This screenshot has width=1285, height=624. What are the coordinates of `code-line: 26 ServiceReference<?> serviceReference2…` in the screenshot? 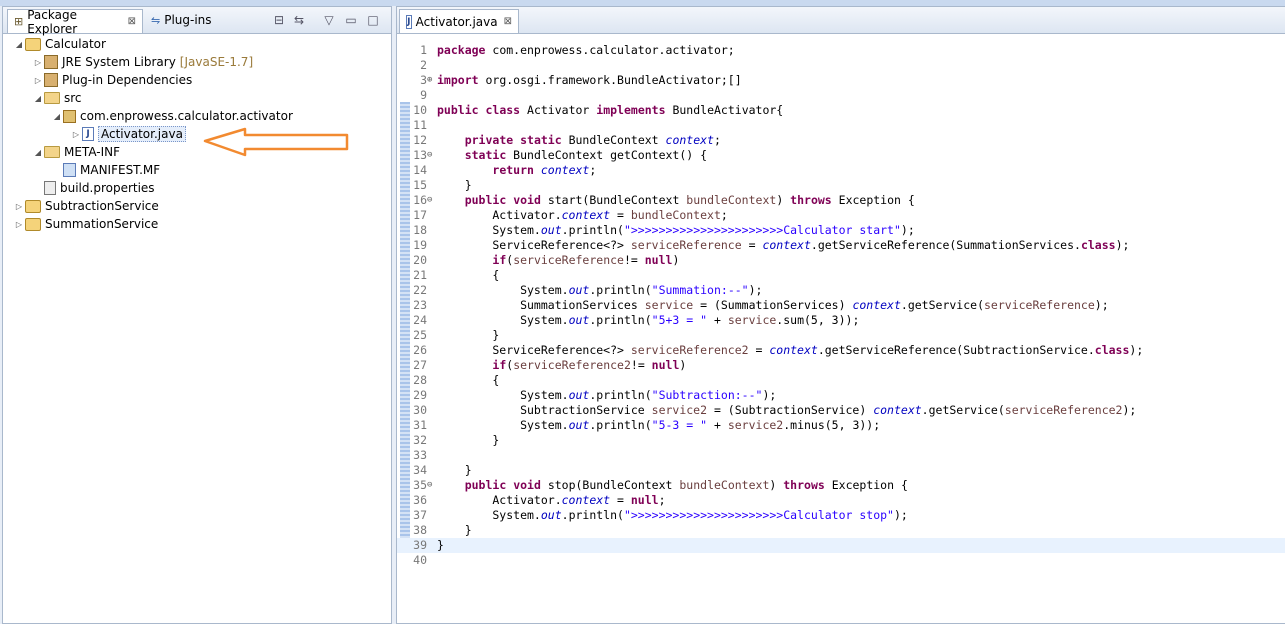 It's located at (841, 350).